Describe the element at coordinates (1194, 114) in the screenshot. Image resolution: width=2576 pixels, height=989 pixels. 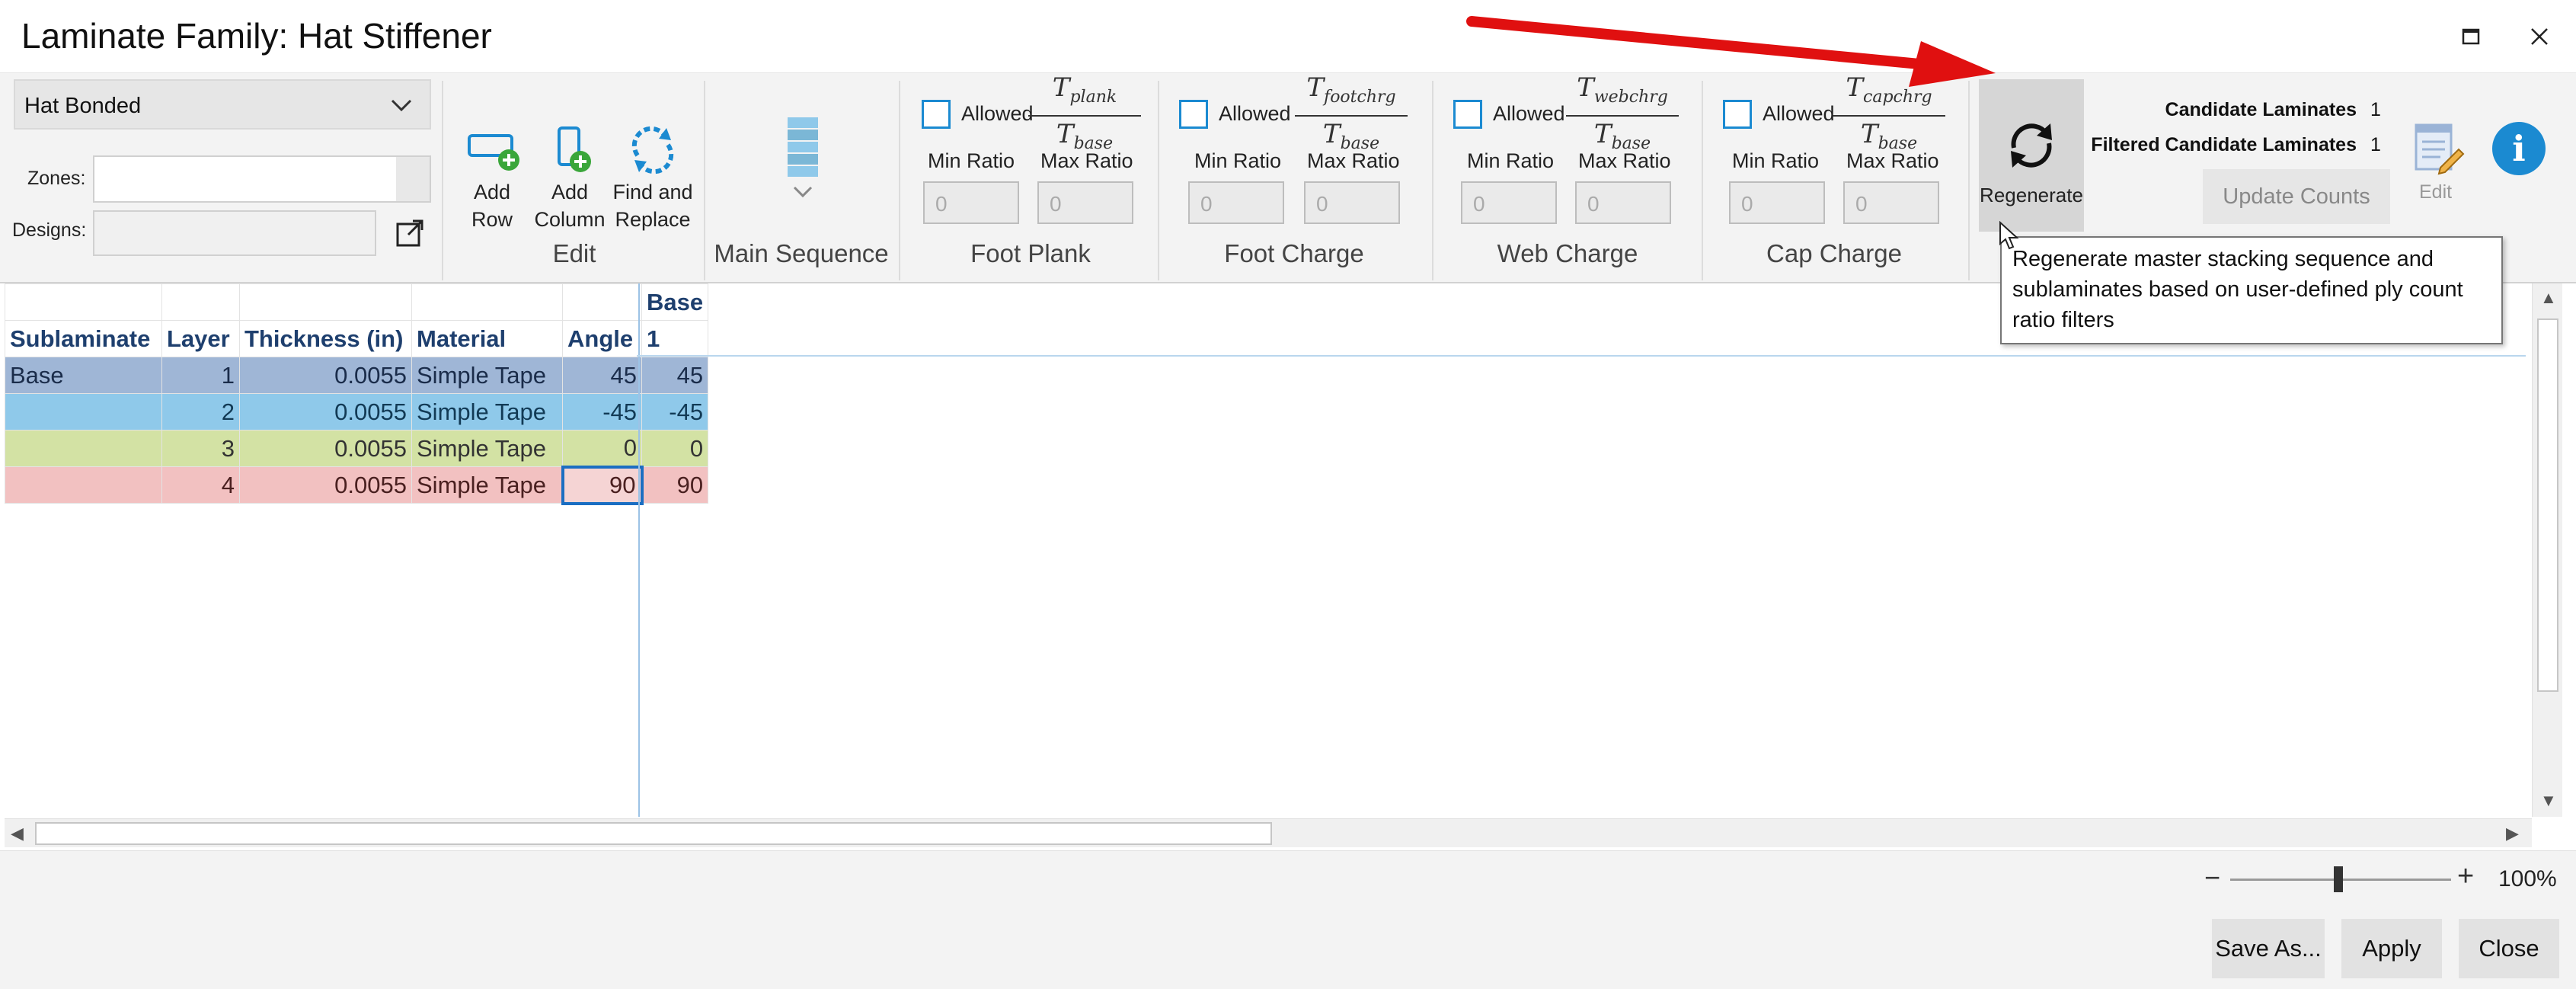
I see `foot-charge-allowed-checkbox` at that location.